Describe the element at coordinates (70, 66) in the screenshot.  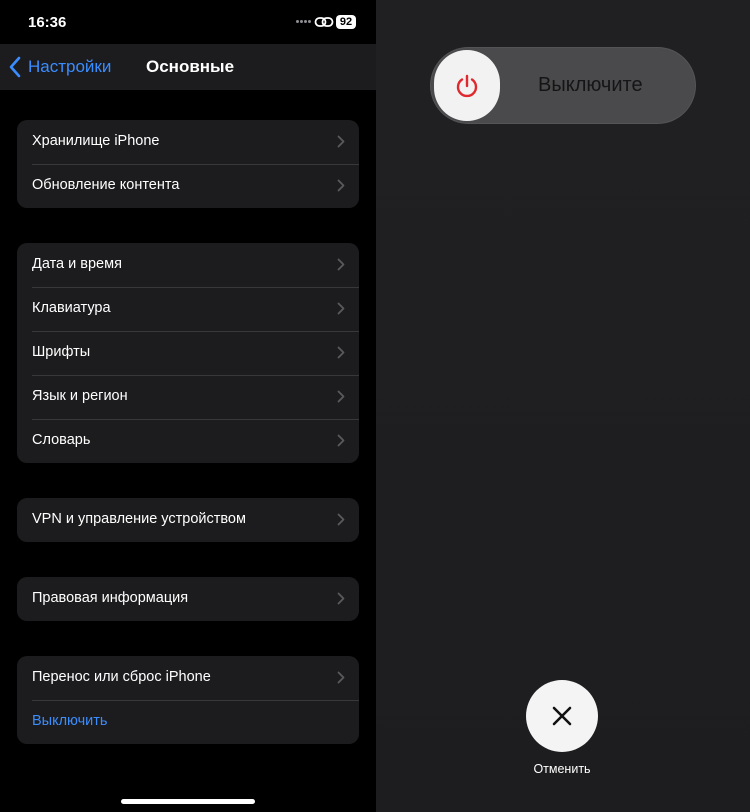
I see `back-button-label: Настройки` at that location.